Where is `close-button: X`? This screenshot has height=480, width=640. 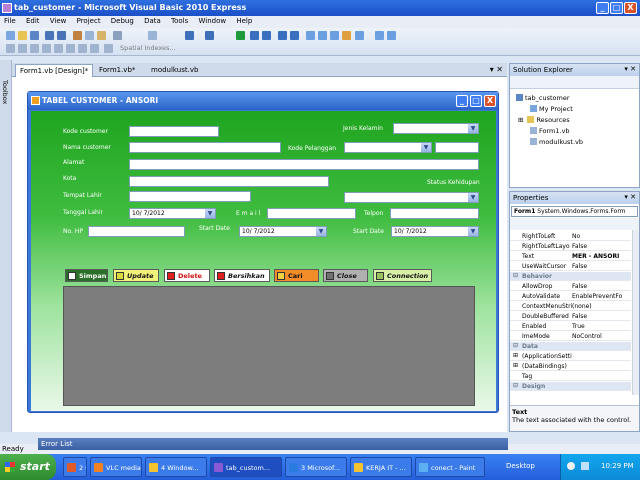
close-button: X is located at coordinates (630, 8).